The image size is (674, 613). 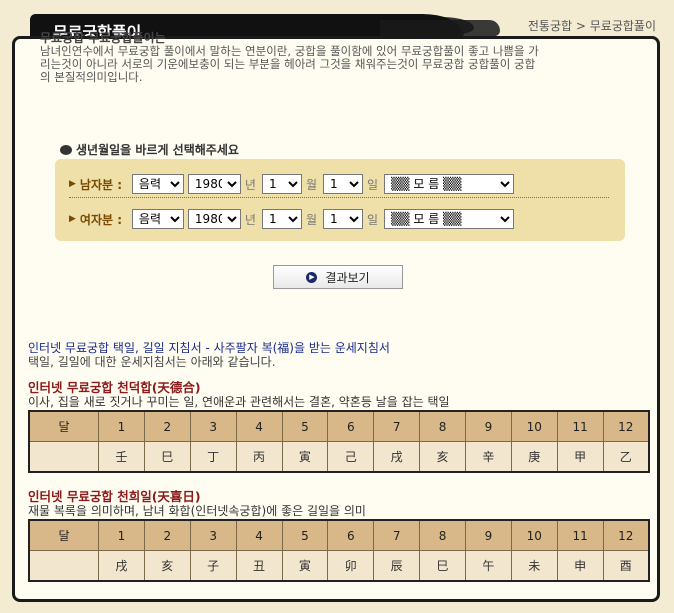 I want to click on cheondeokhap-table: 달 1 2 3 4 5 6 7 8 9 10 11 12 壬巳丁丙寅己戌亥辛庚甲乙, so click(x=339, y=441).